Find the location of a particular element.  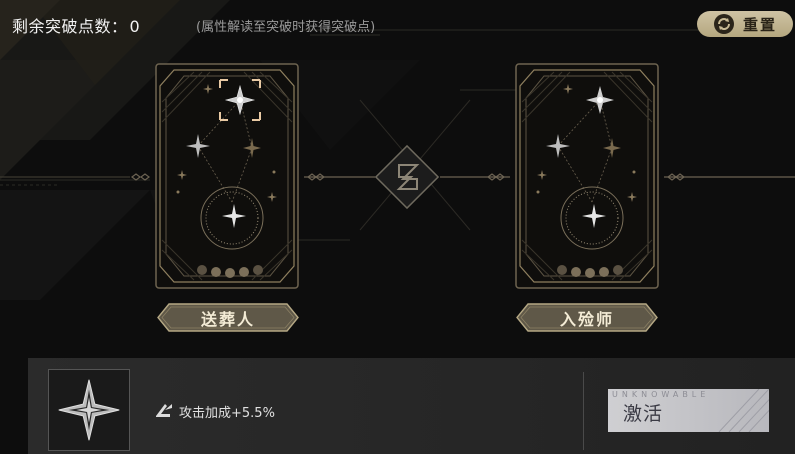

activate-button: UNKNOWABLE 激活 is located at coordinates (688, 410).